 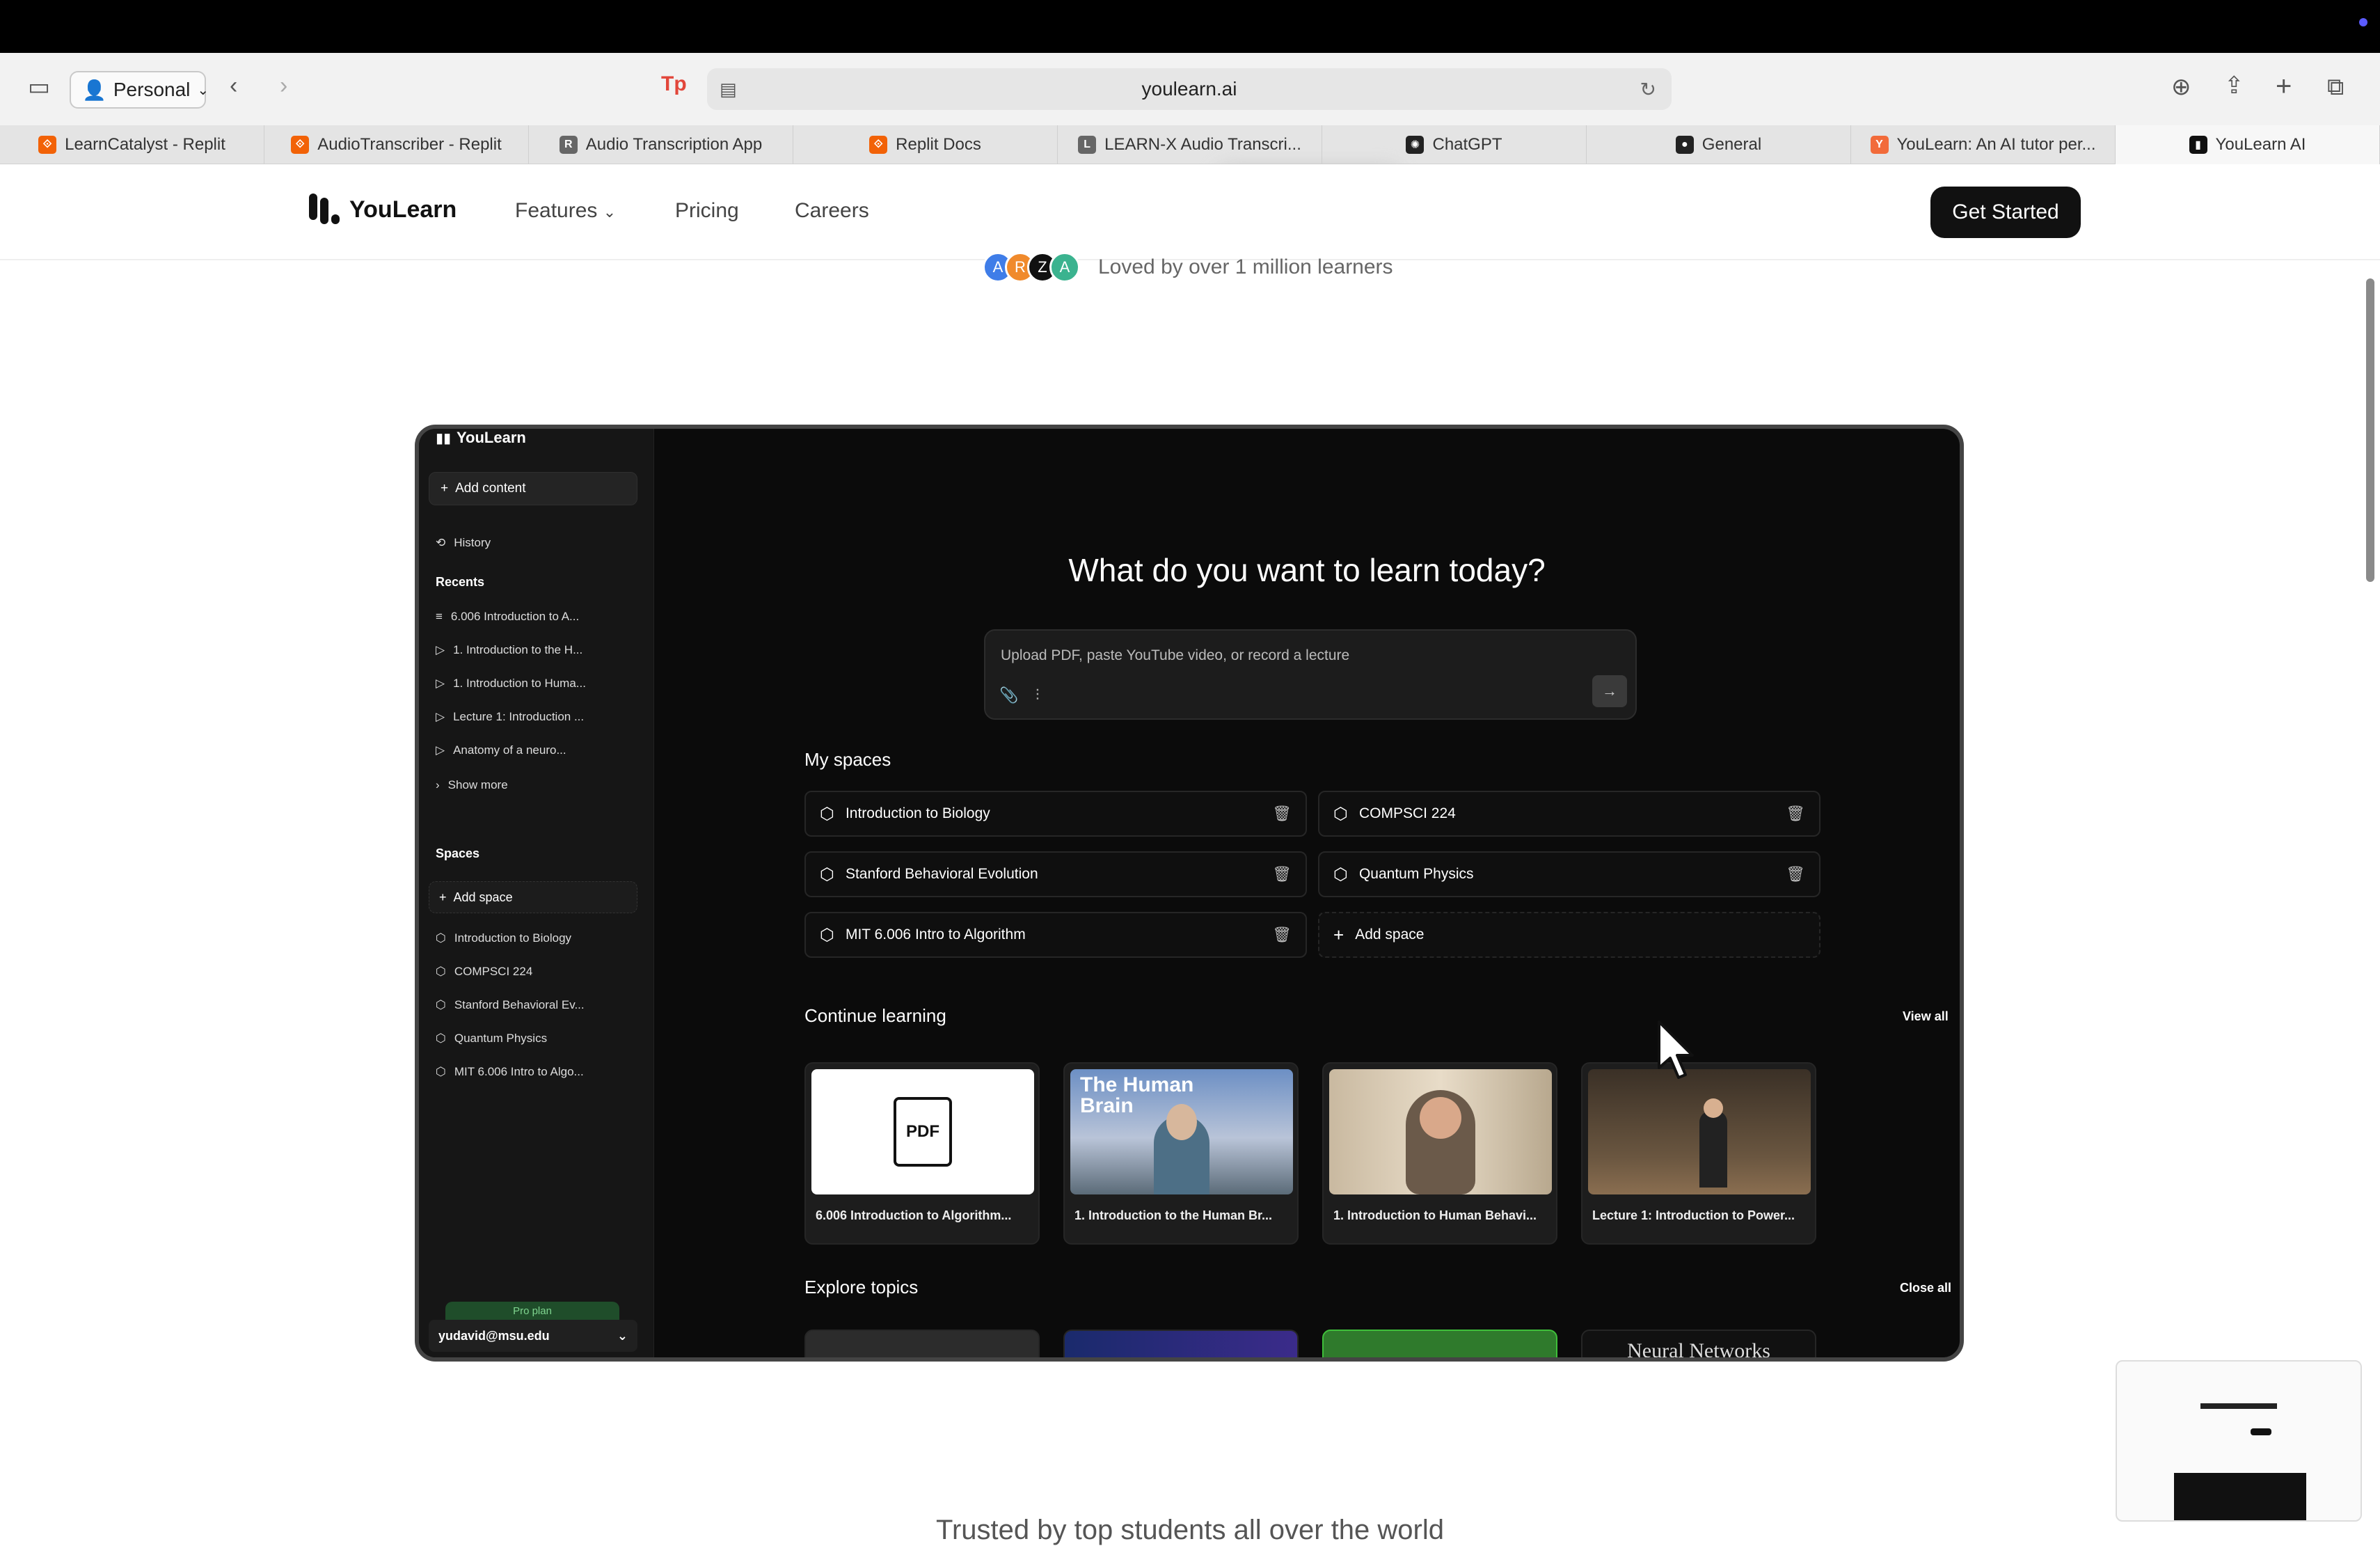 I want to click on sidebar-space-item: ⬡ COMPSCI 224, so click(x=484, y=972).